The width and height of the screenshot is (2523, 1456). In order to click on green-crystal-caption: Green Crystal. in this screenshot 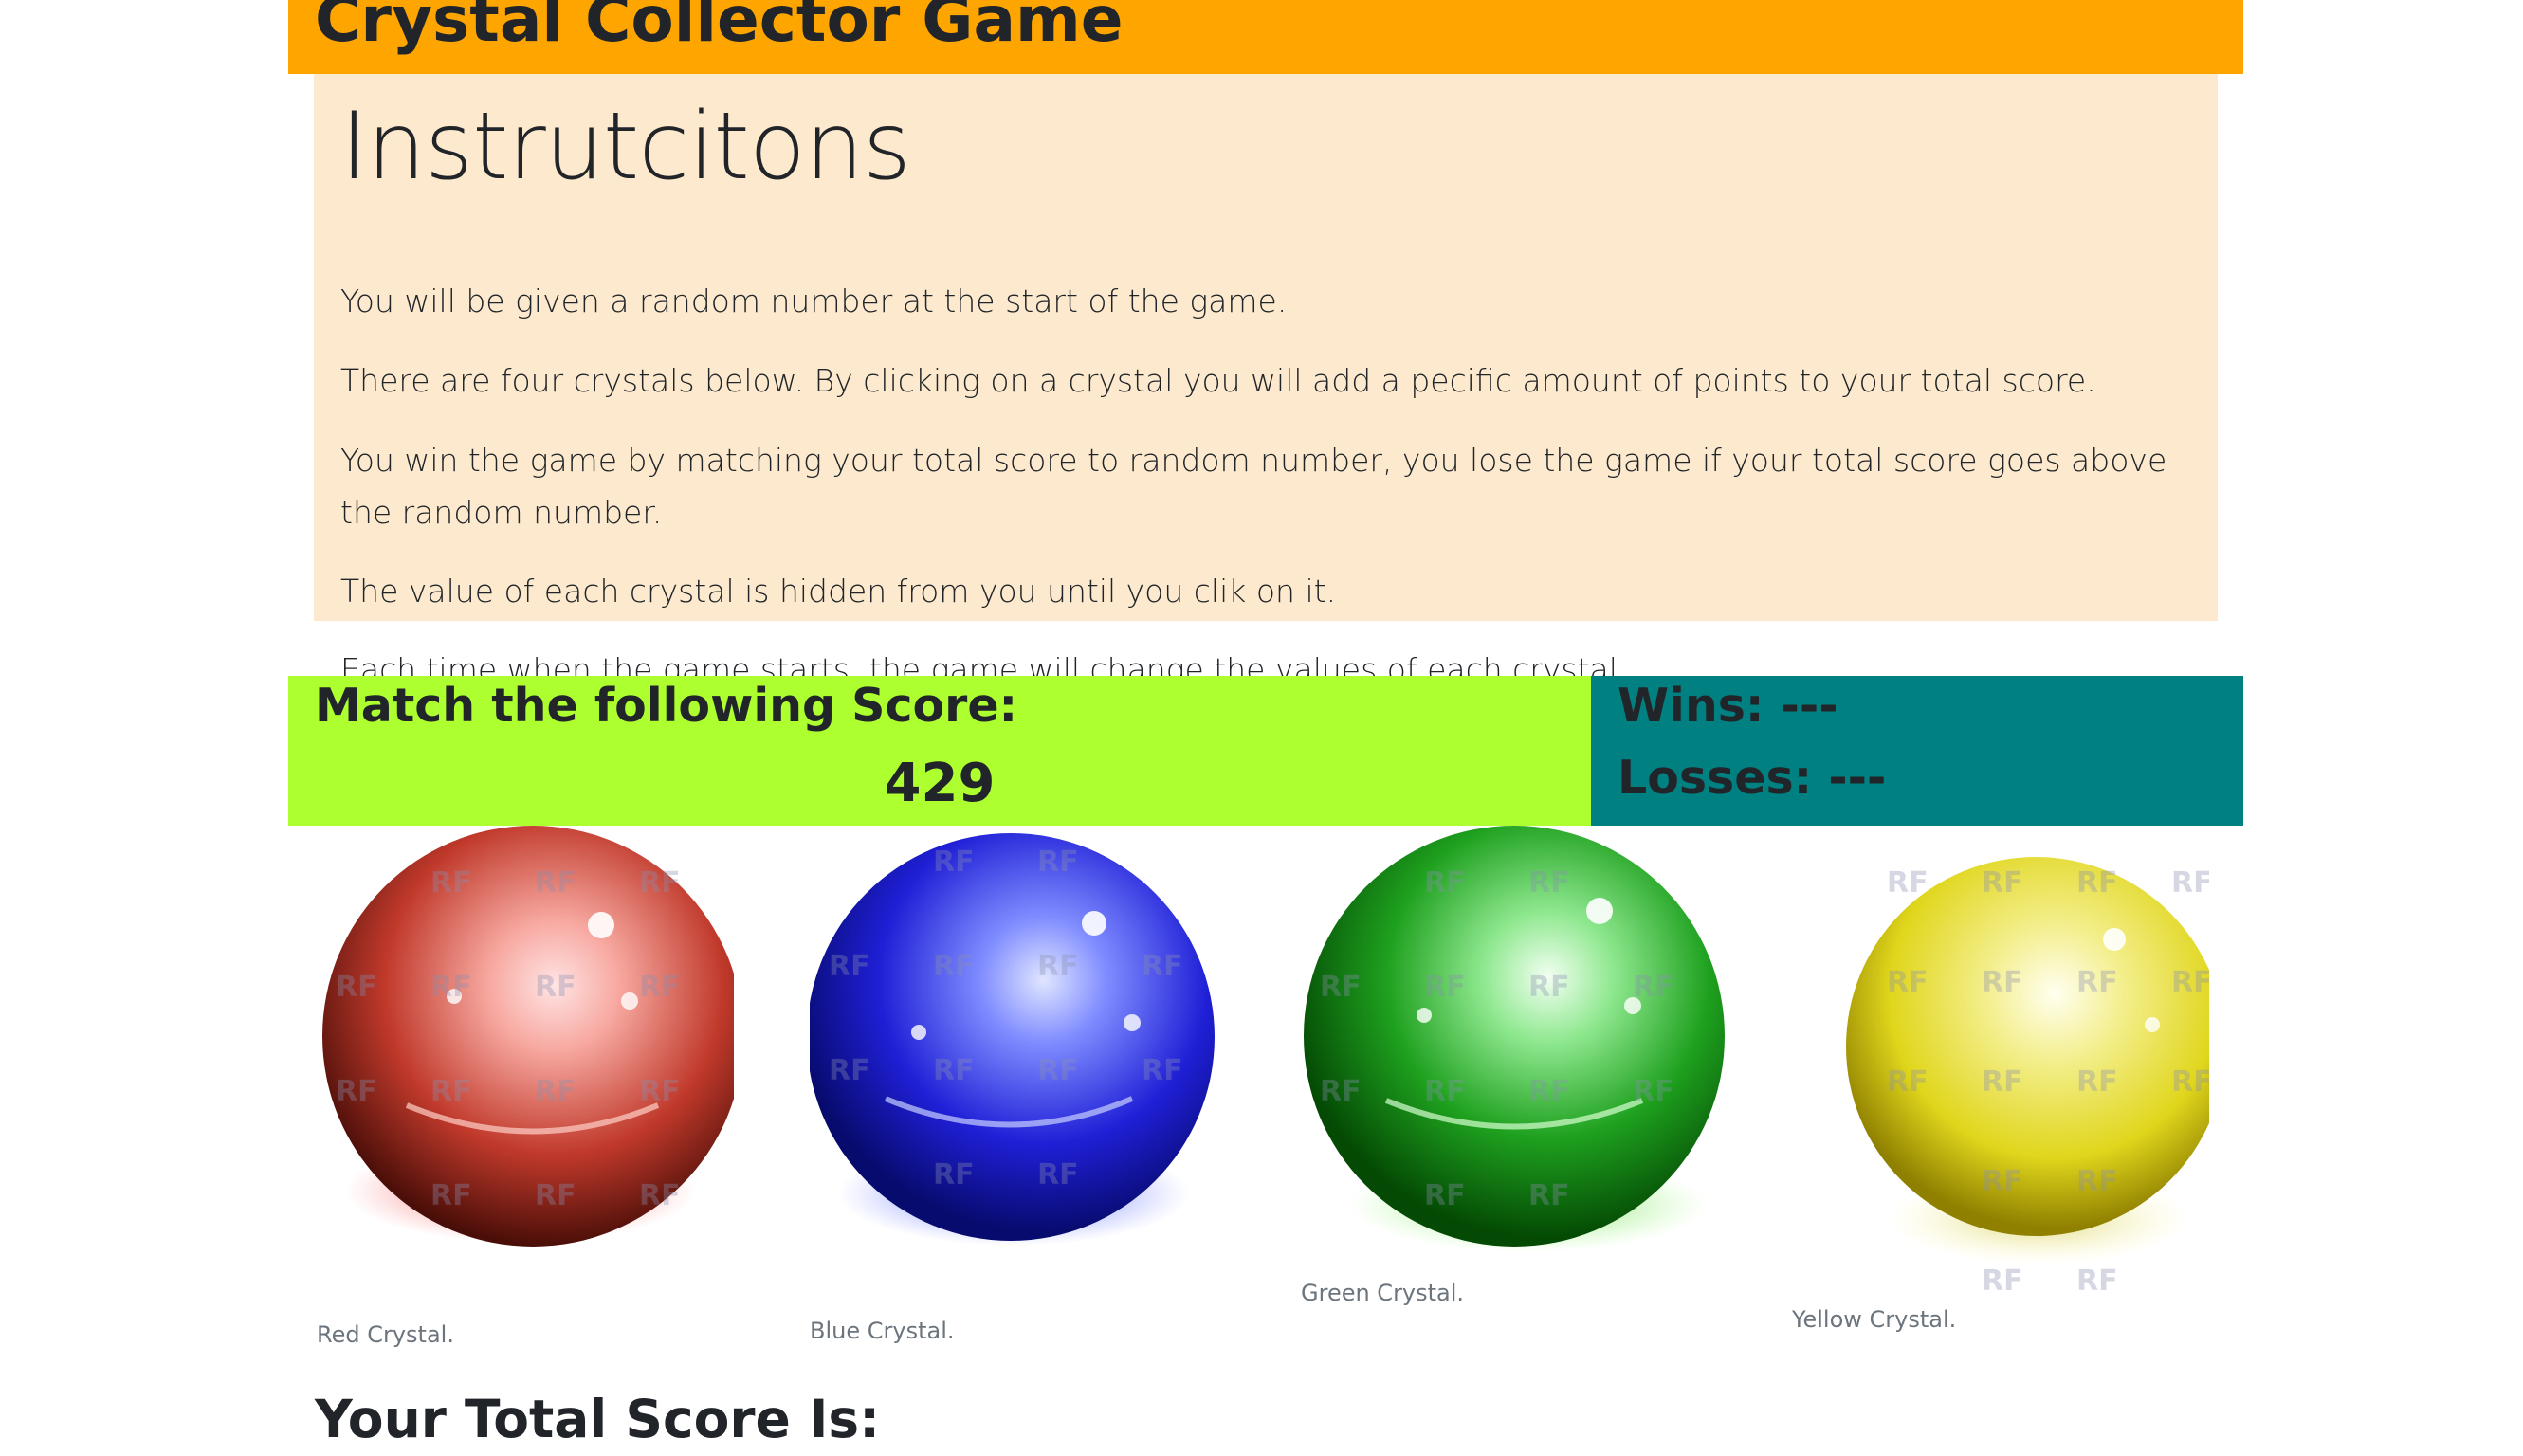, I will do `click(1383, 1293)`.